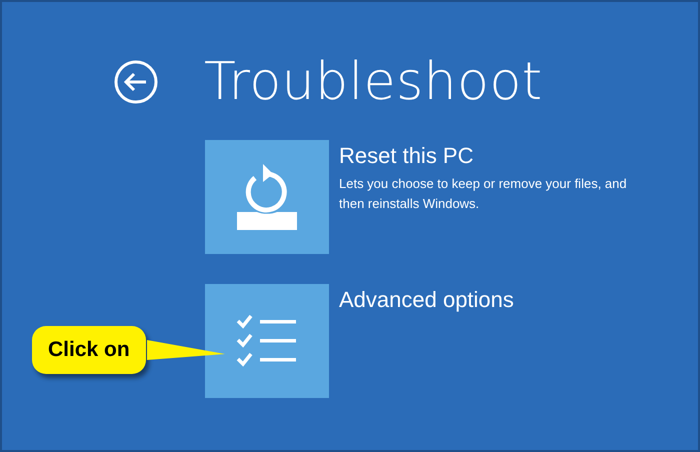 This screenshot has height=452, width=700. I want to click on checklist-icon, so click(267, 341).